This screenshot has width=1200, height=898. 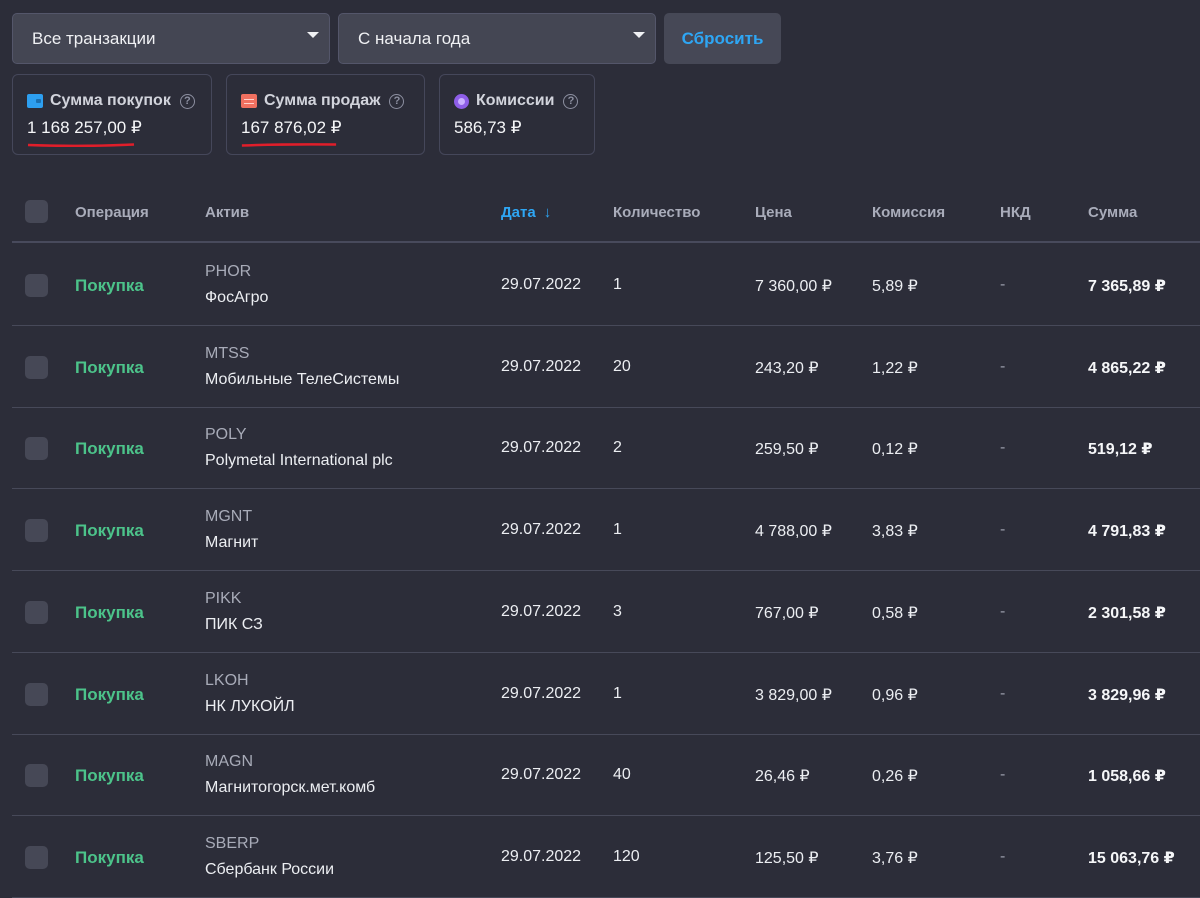 I want to click on asset-name: Магнитогорск.мет.комб, so click(x=290, y=788).